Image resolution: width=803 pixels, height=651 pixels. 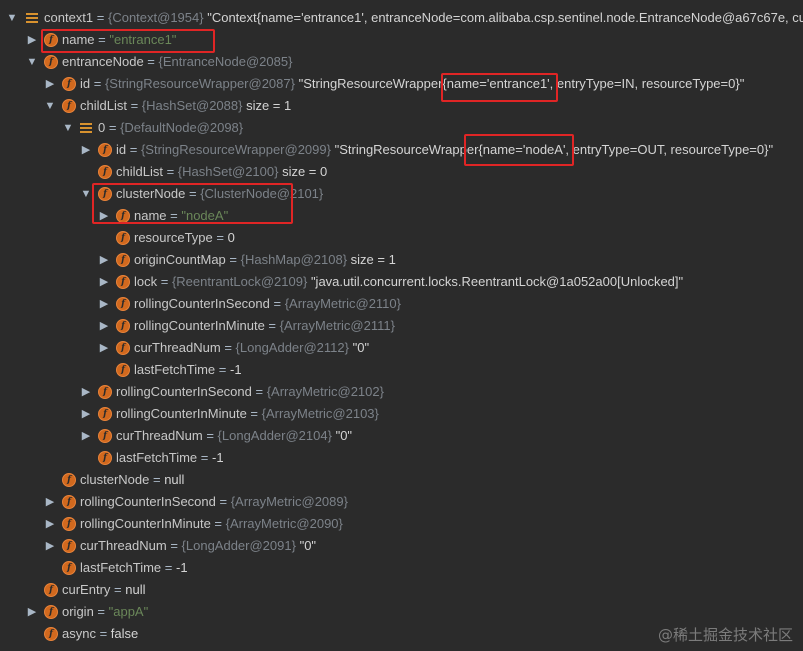 What do you see at coordinates (231, 237) in the screenshot?
I see `field-value: 0` at bounding box center [231, 237].